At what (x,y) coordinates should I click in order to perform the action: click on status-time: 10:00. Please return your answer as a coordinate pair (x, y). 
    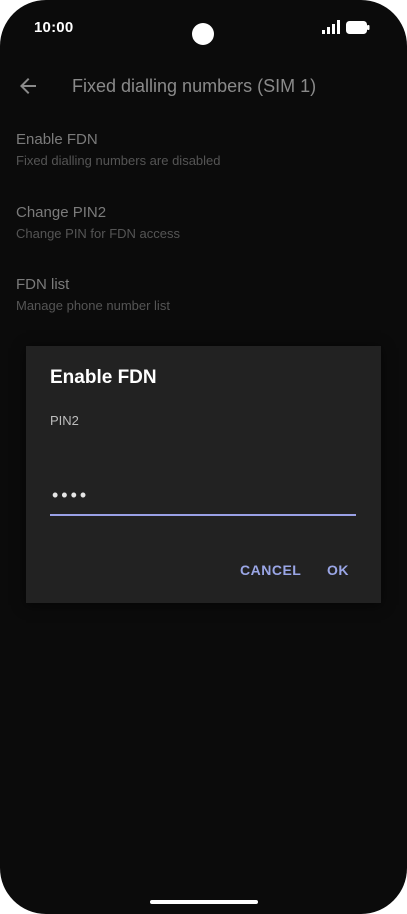
    Looking at the image, I should click on (54, 27).